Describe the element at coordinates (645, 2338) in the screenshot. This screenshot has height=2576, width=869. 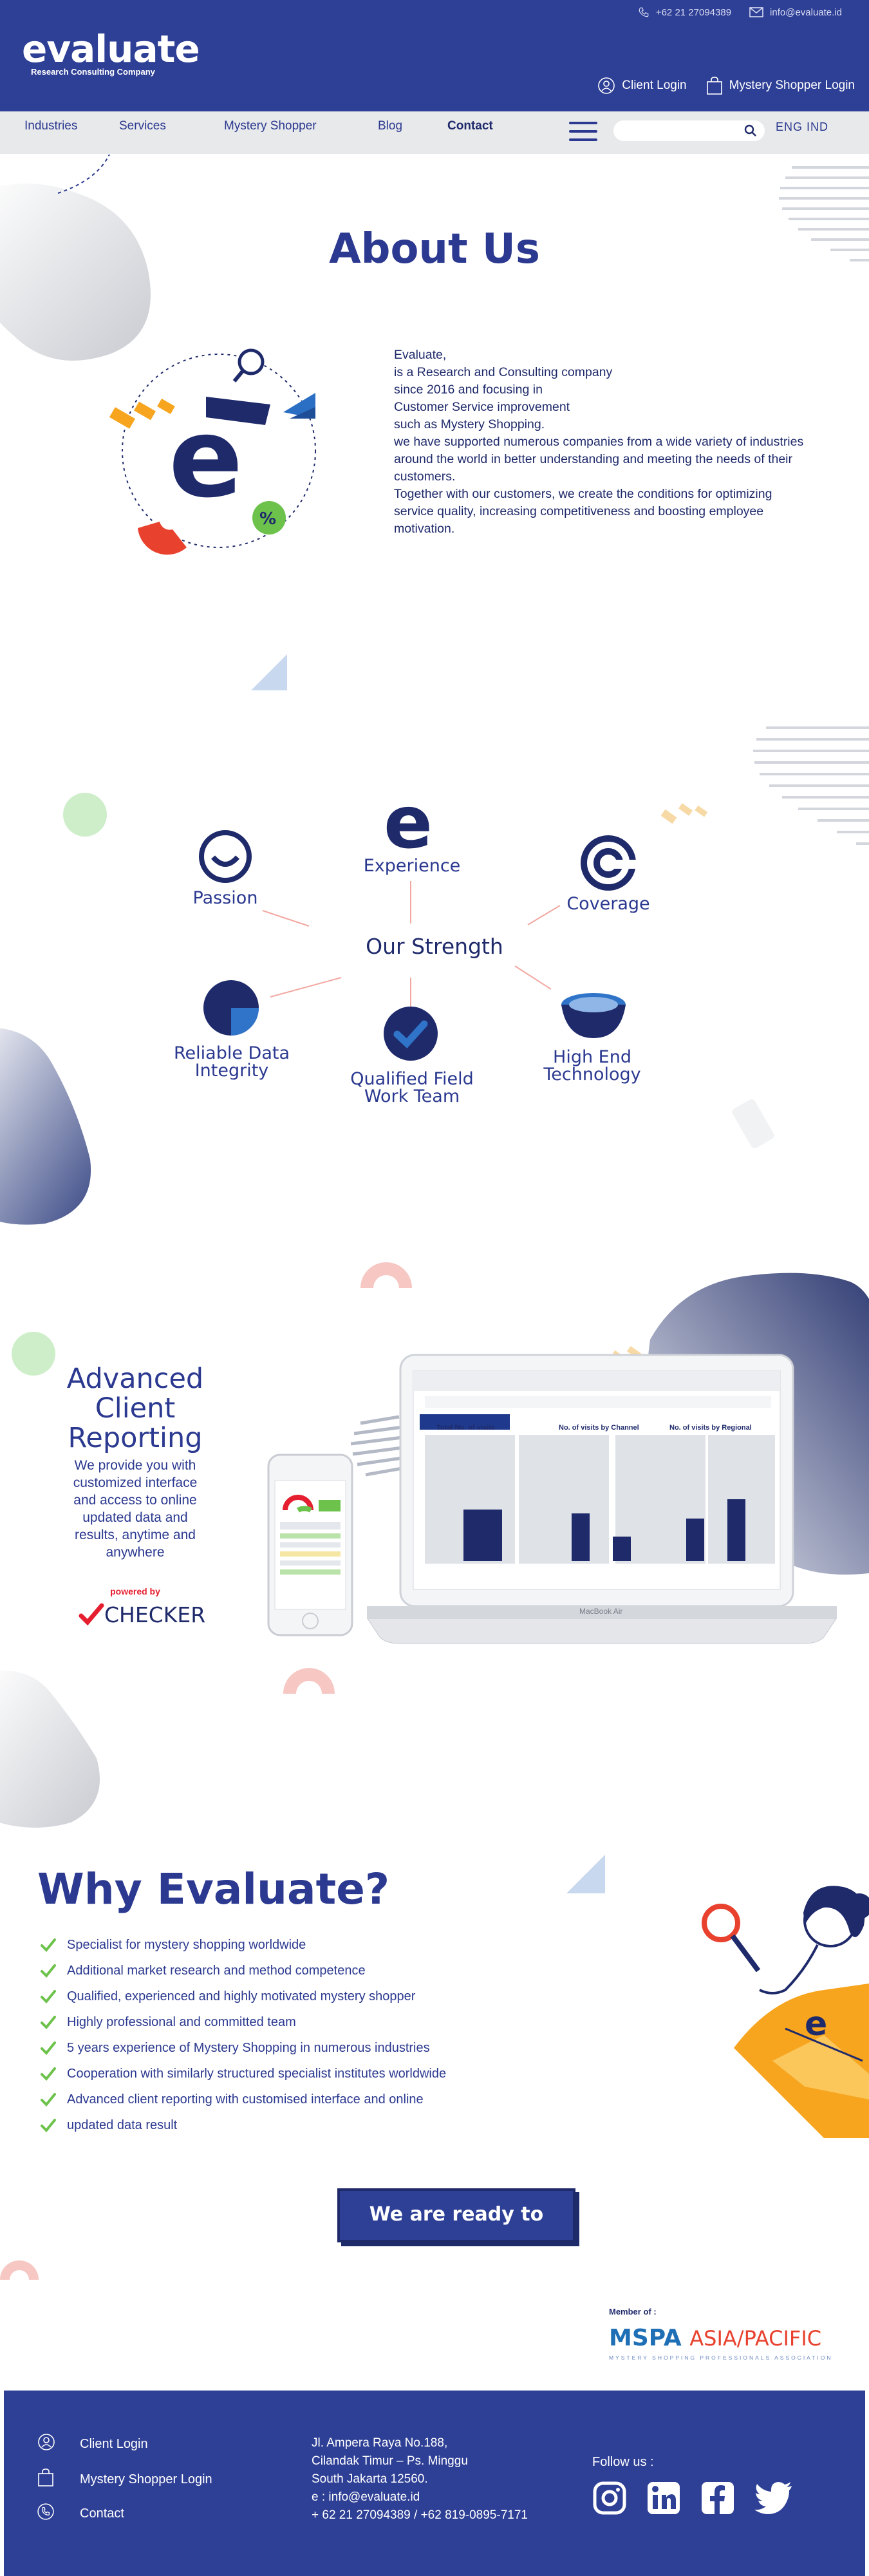
I see `mspa-text: MSPA` at that location.